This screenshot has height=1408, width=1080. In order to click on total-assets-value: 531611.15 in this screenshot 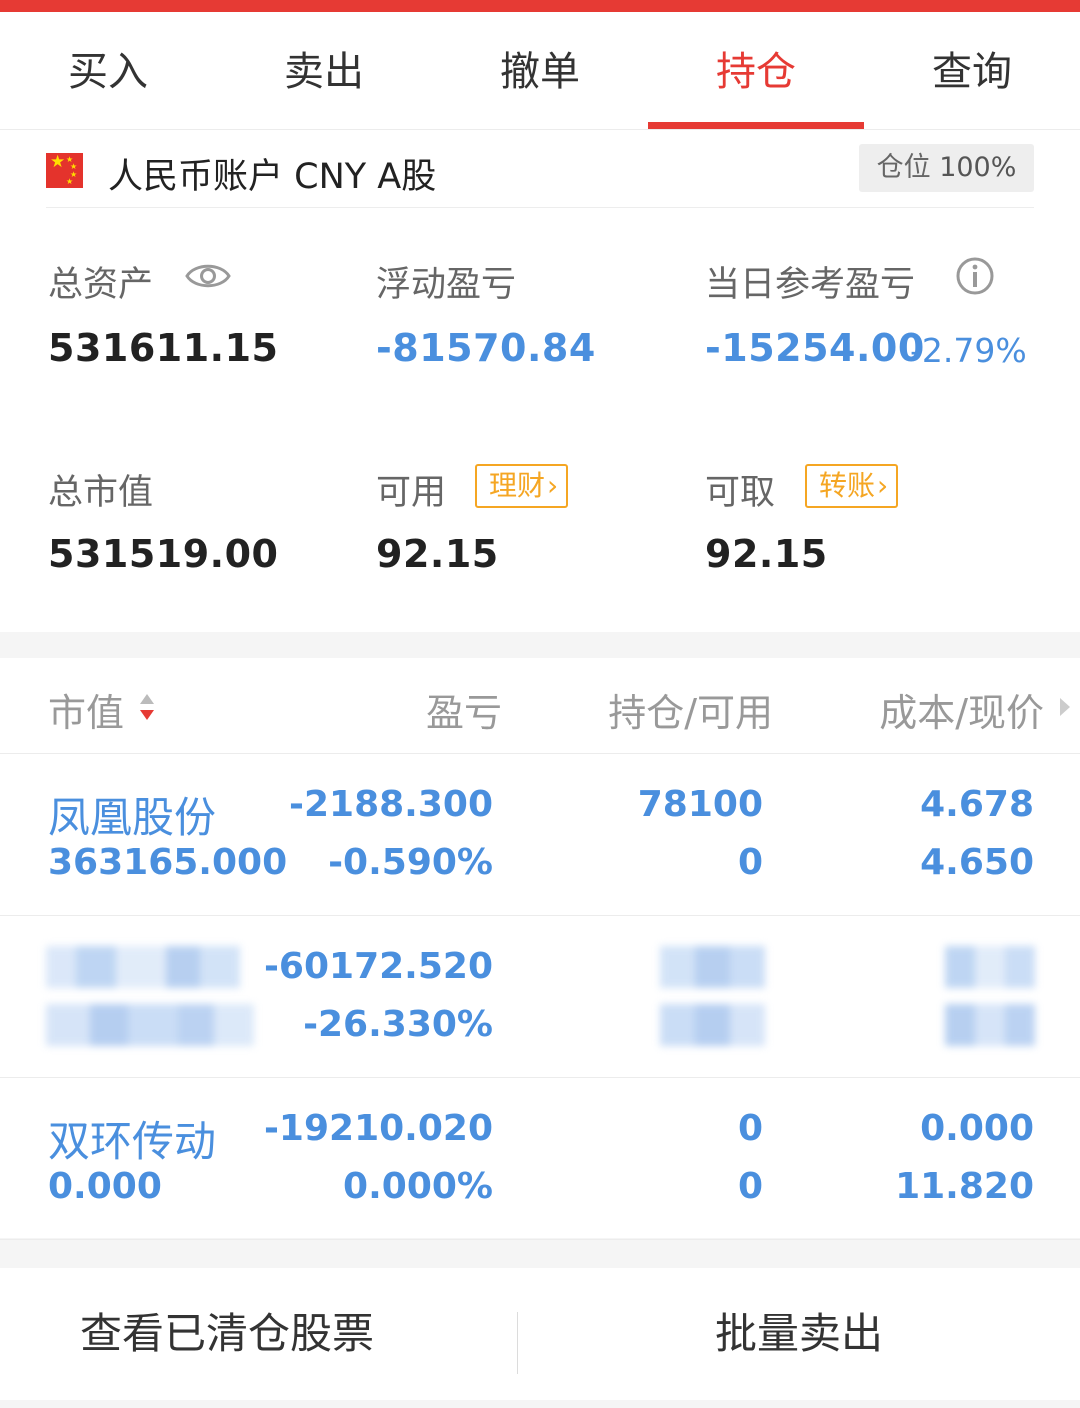, I will do `click(163, 348)`.